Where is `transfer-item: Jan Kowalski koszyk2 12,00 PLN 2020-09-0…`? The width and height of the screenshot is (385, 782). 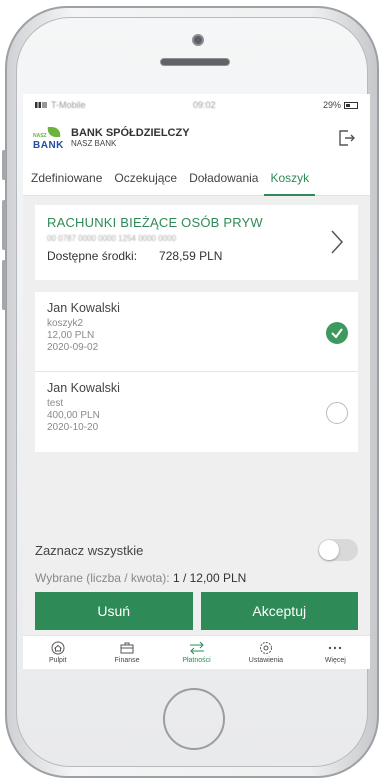
transfer-item: Jan Kowalski koszyk2 12,00 PLN 2020-09-0… is located at coordinates (196, 332).